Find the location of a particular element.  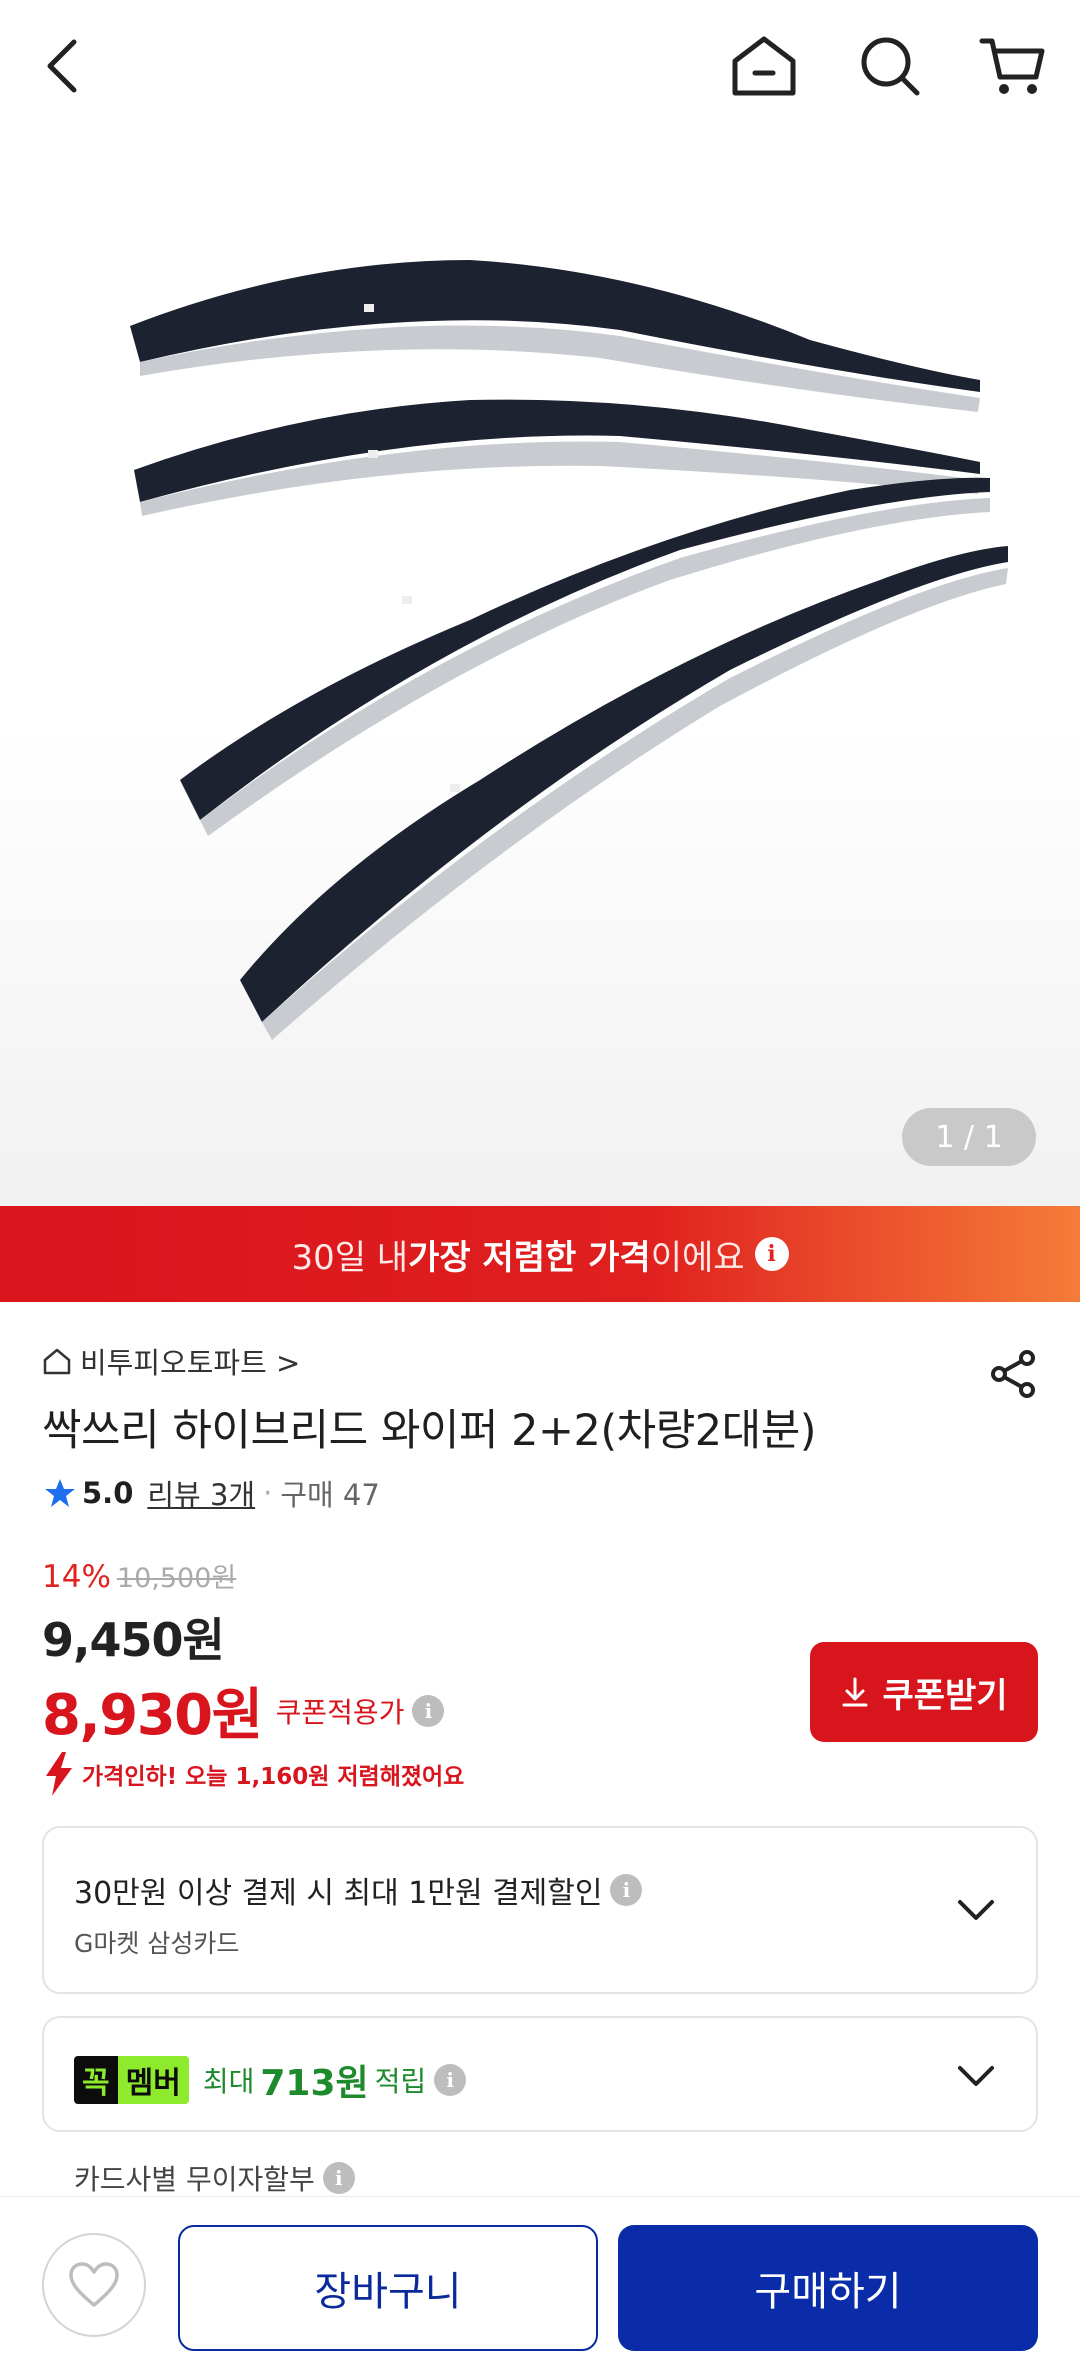

installment-info: 카드사별 무이자할부 i is located at coordinates (214, 2178).